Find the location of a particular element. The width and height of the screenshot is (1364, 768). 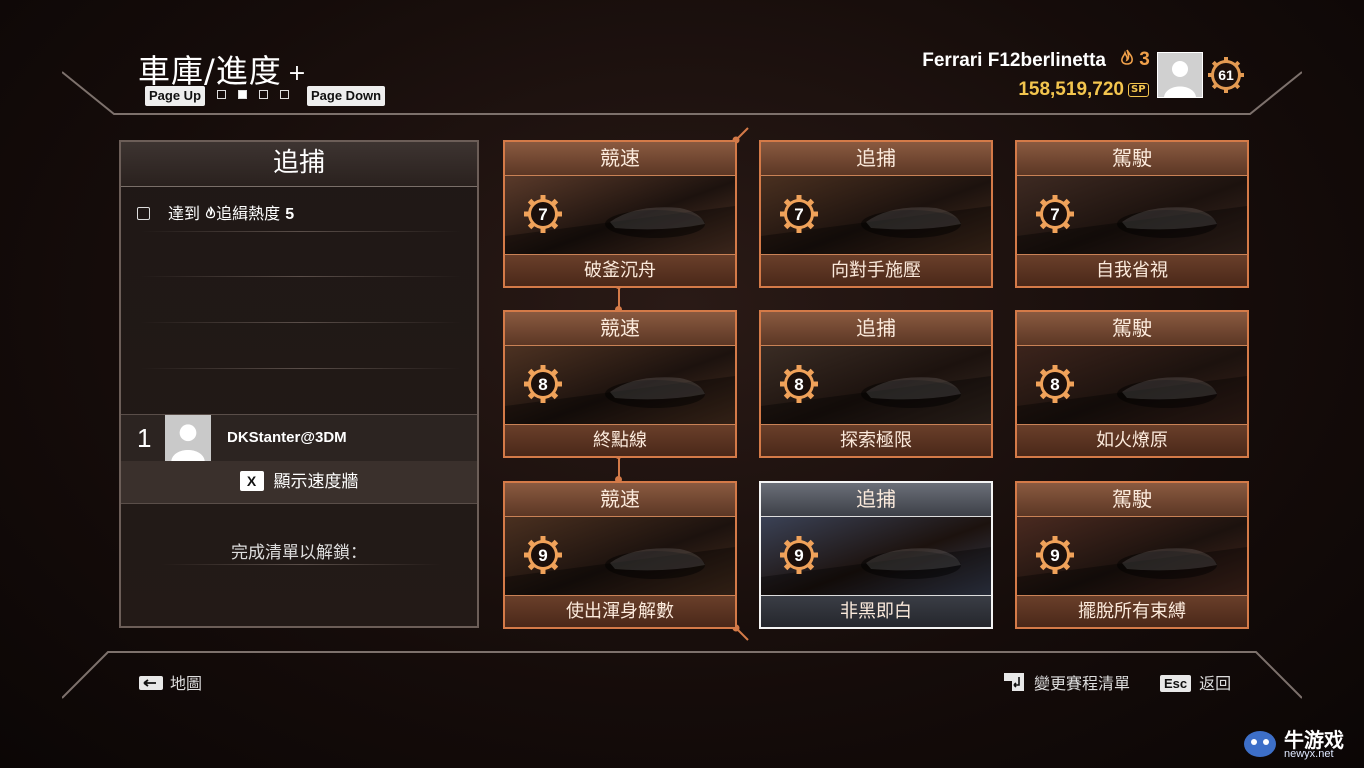

leaderboard-row: 1 DKStanter@3DM is located at coordinates (299, 438).